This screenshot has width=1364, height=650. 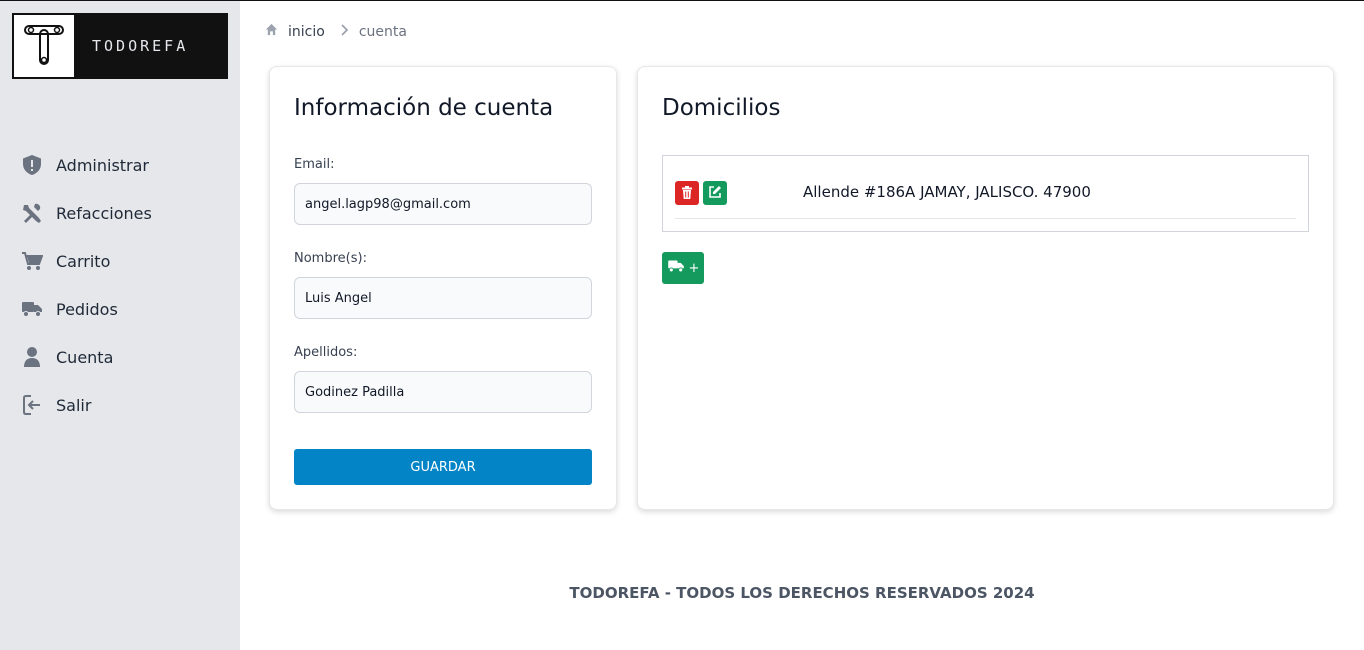 What do you see at coordinates (140, 46) in the screenshot?
I see `logo-text: TODOREFA` at bounding box center [140, 46].